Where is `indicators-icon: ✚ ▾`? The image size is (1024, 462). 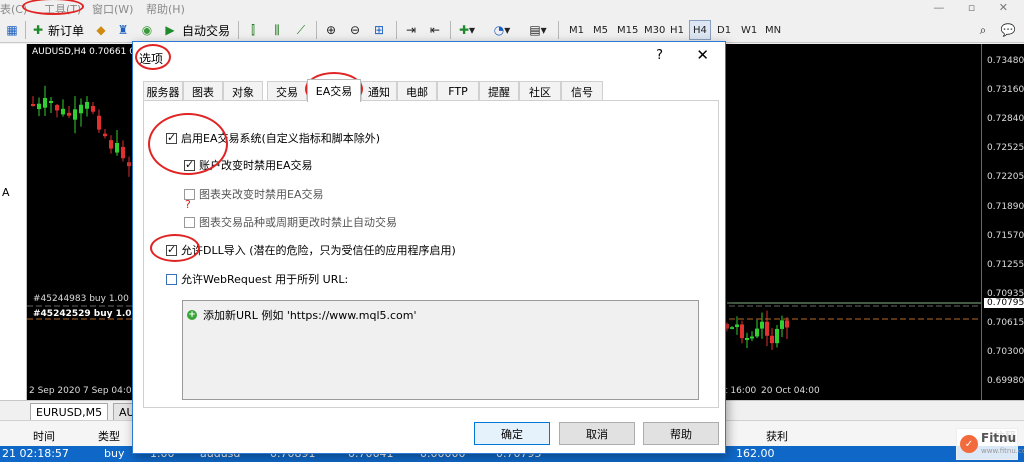
indicators-icon: ✚ ▾ is located at coordinates (467, 30).